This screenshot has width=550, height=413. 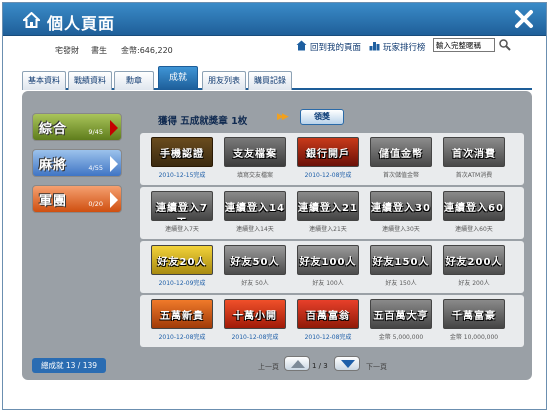 I want to click on badge-friend-profile: 支友檔案 填寫交友檔案, so click(x=255, y=159).